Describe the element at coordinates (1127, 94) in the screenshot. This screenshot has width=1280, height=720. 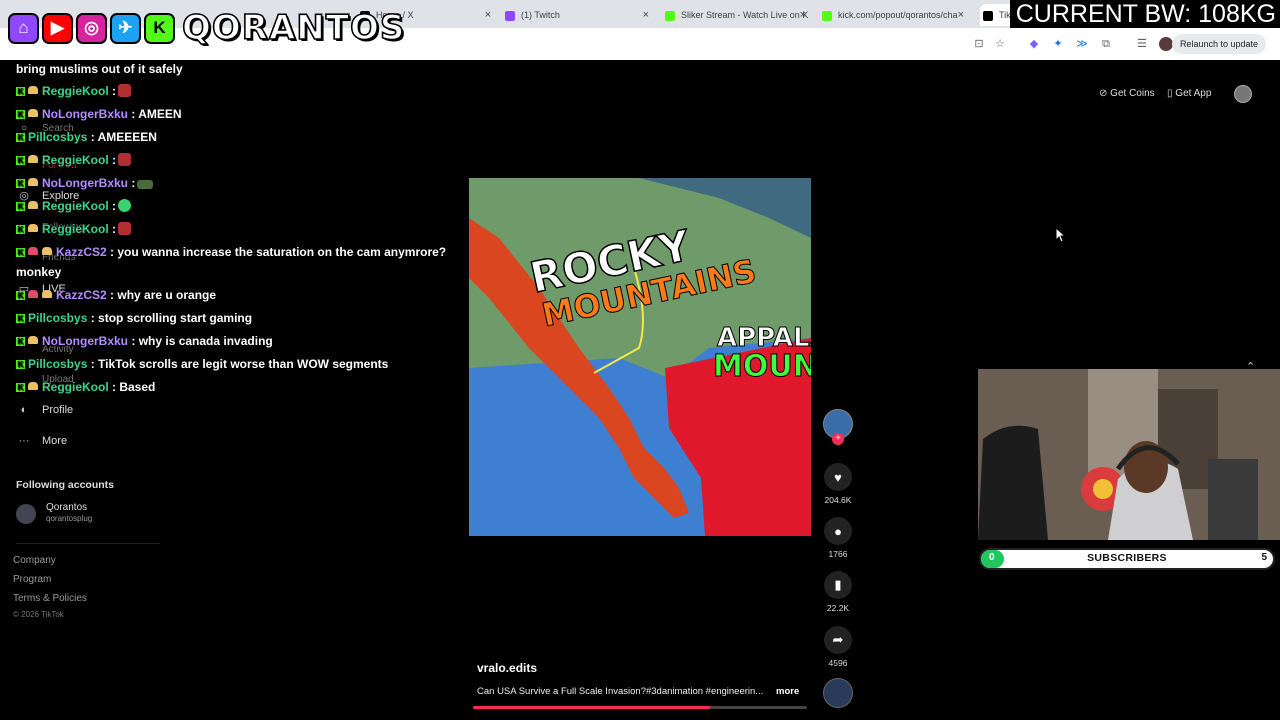
I see `get-coins-button: ⊘ Get Coins` at that location.